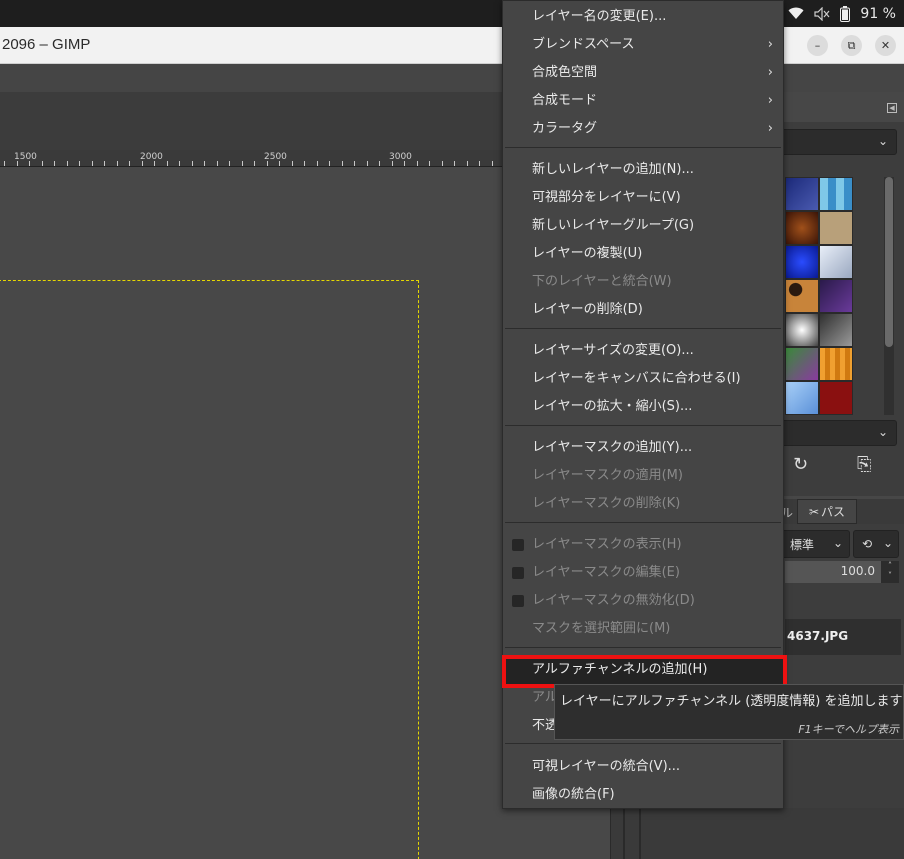  I want to click on menu-item: マスクを選択範囲に(M), so click(643, 629).